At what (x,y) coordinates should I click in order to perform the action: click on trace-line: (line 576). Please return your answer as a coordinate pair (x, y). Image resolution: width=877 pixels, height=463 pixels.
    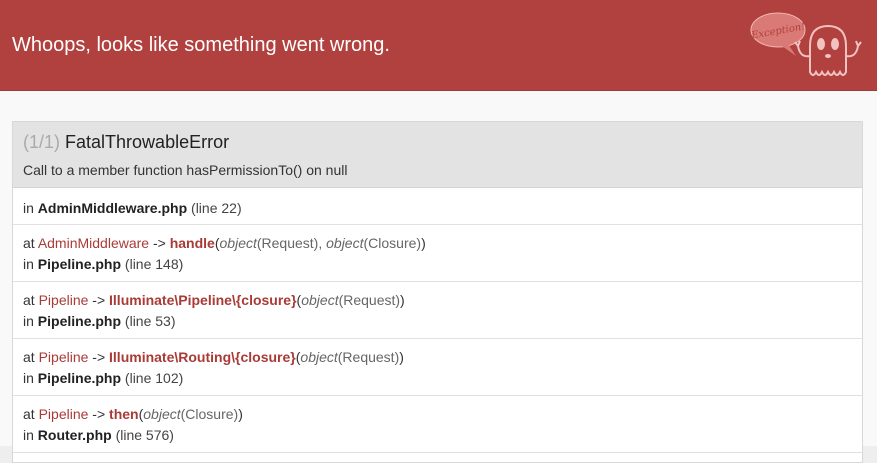
    Looking at the image, I should click on (144, 435).